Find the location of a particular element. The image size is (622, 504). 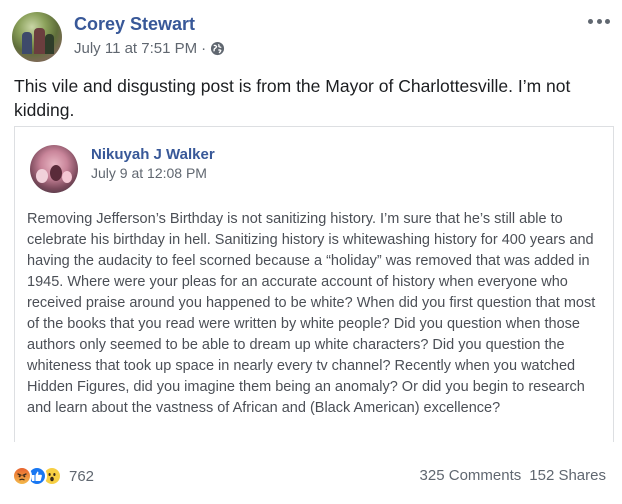

author-avatar is located at coordinates (37, 37).